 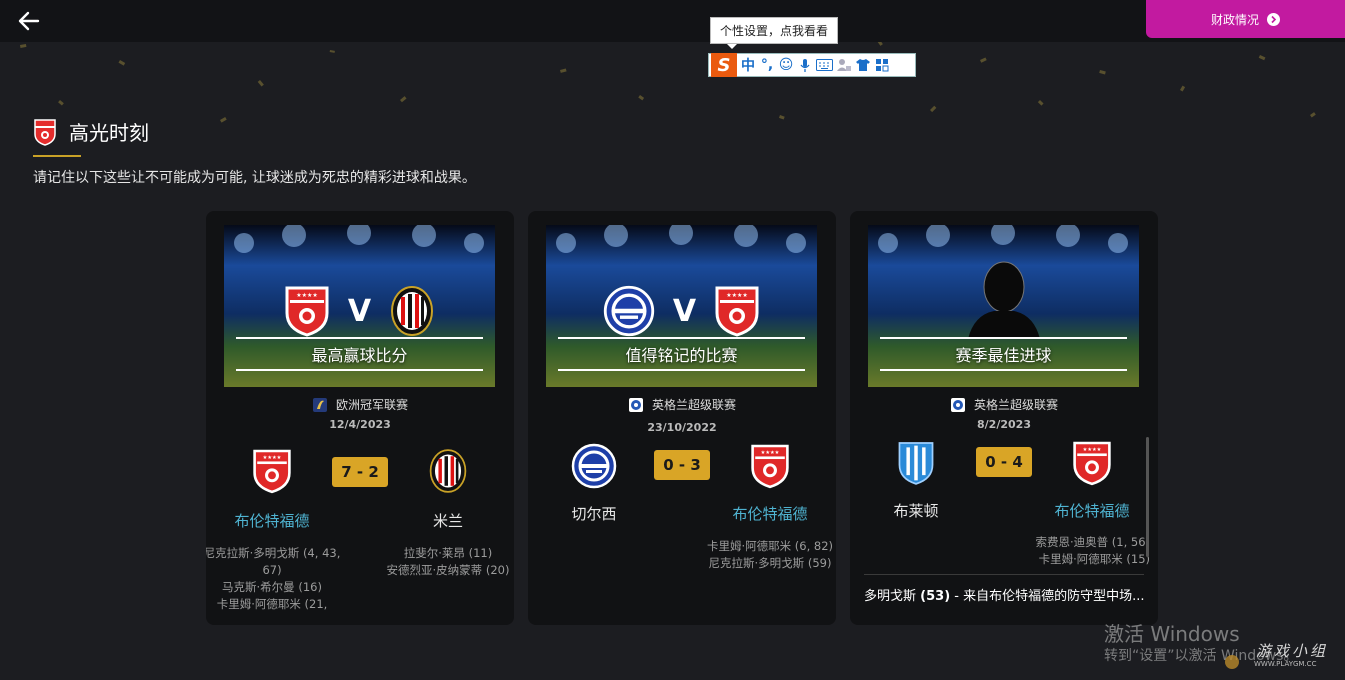 What do you see at coordinates (1234, 19) in the screenshot?
I see `finance-label: 财政情况` at bounding box center [1234, 19].